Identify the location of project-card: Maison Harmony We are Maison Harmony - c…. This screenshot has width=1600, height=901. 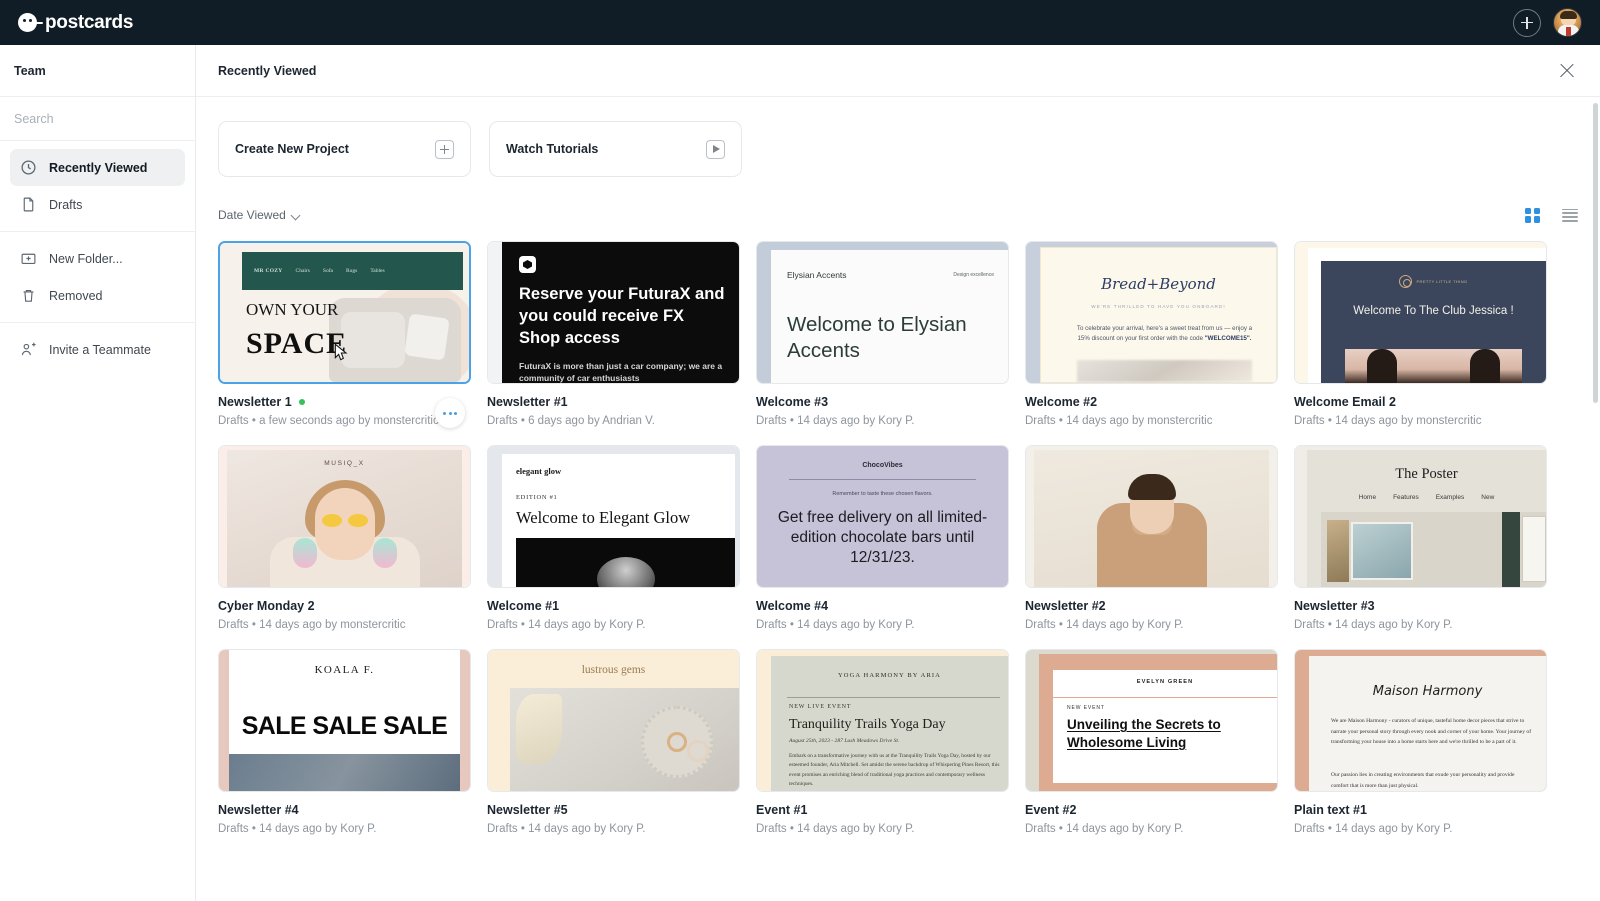
(1420, 742).